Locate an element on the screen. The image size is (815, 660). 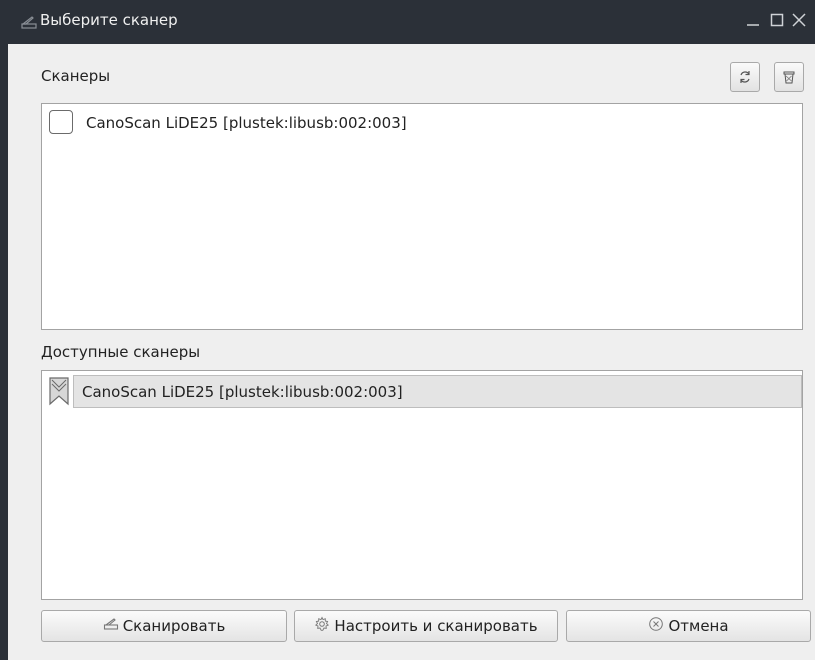
selected-item-highlight: CanoScan LiDE25 [plustek:libusb:002:003] is located at coordinates (437, 391).